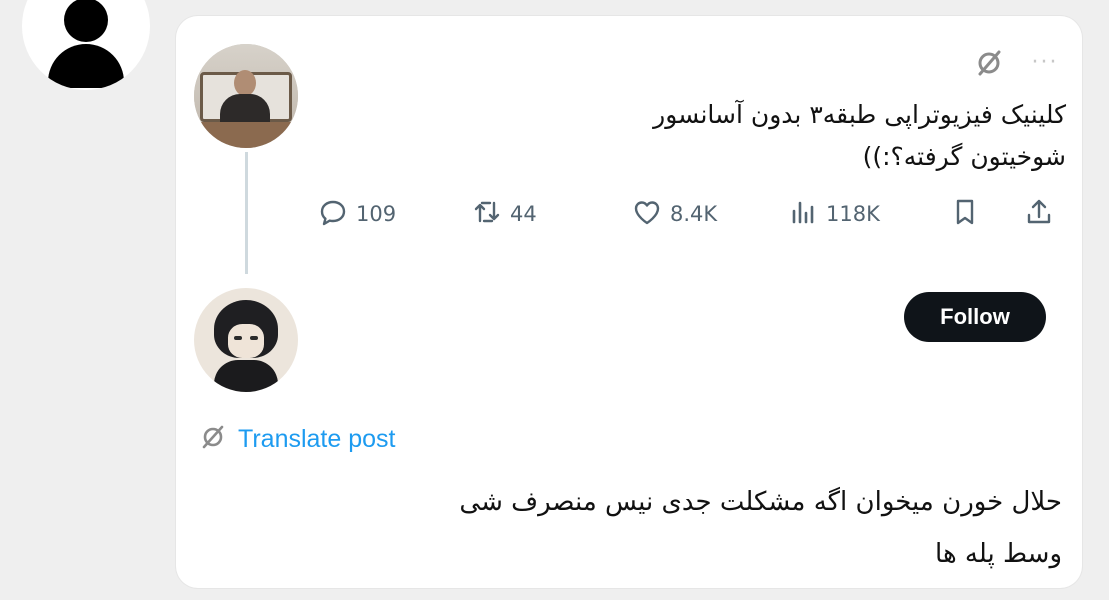 The width and height of the screenshot is (1109, 600). I want to click on reply-button: 109, so click(357, 214).